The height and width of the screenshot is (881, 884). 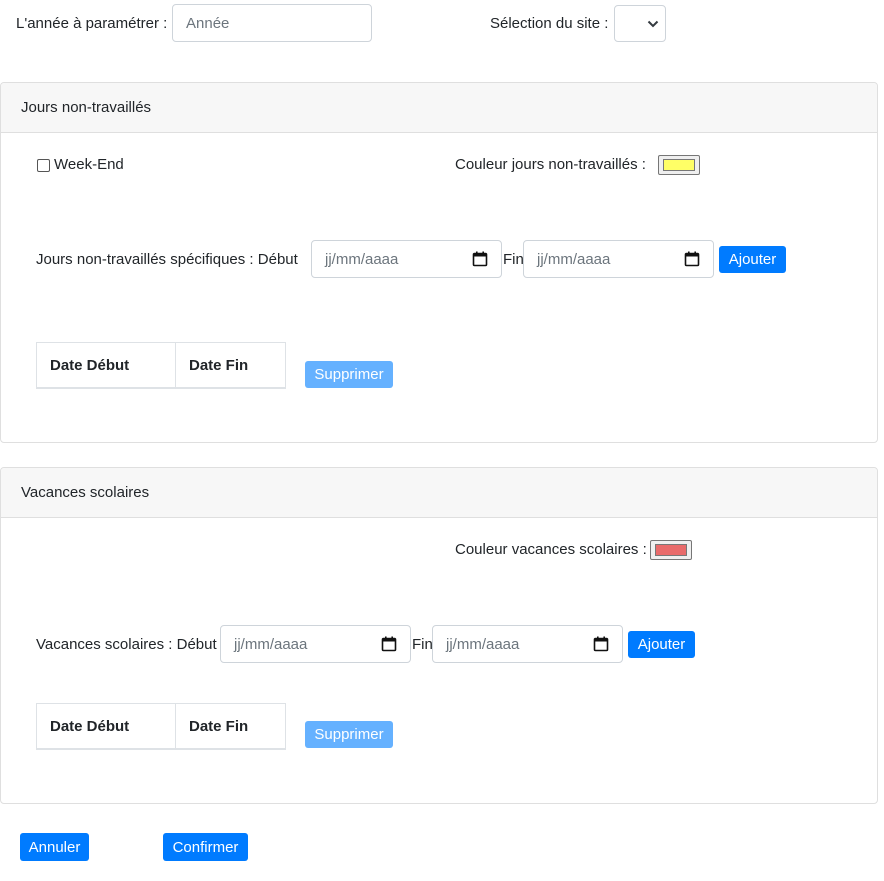 What do you see at coordinates (574, 259) in the screenshot?
I see `specific-end-placeholder: jj/mm/aaaa` at bounding box center [574, 259].